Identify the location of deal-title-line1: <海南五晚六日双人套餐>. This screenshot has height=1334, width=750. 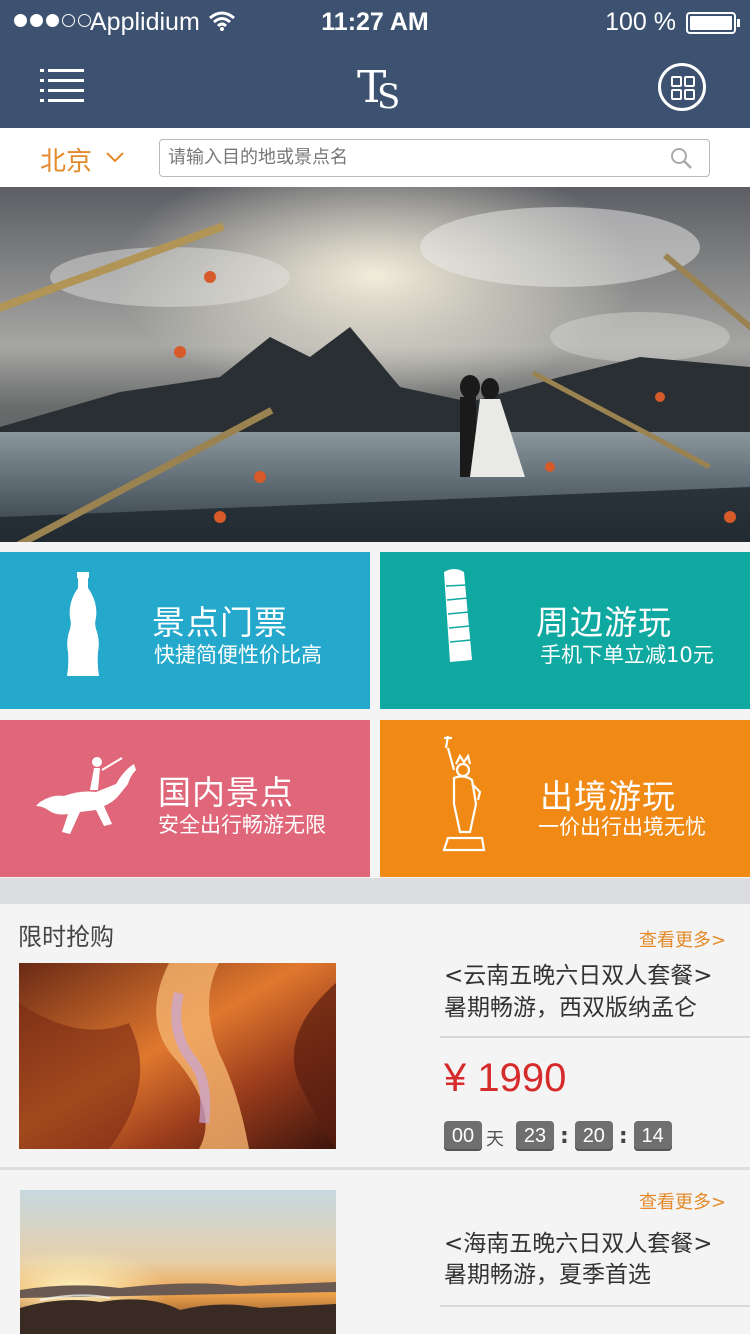
(578, 1244).